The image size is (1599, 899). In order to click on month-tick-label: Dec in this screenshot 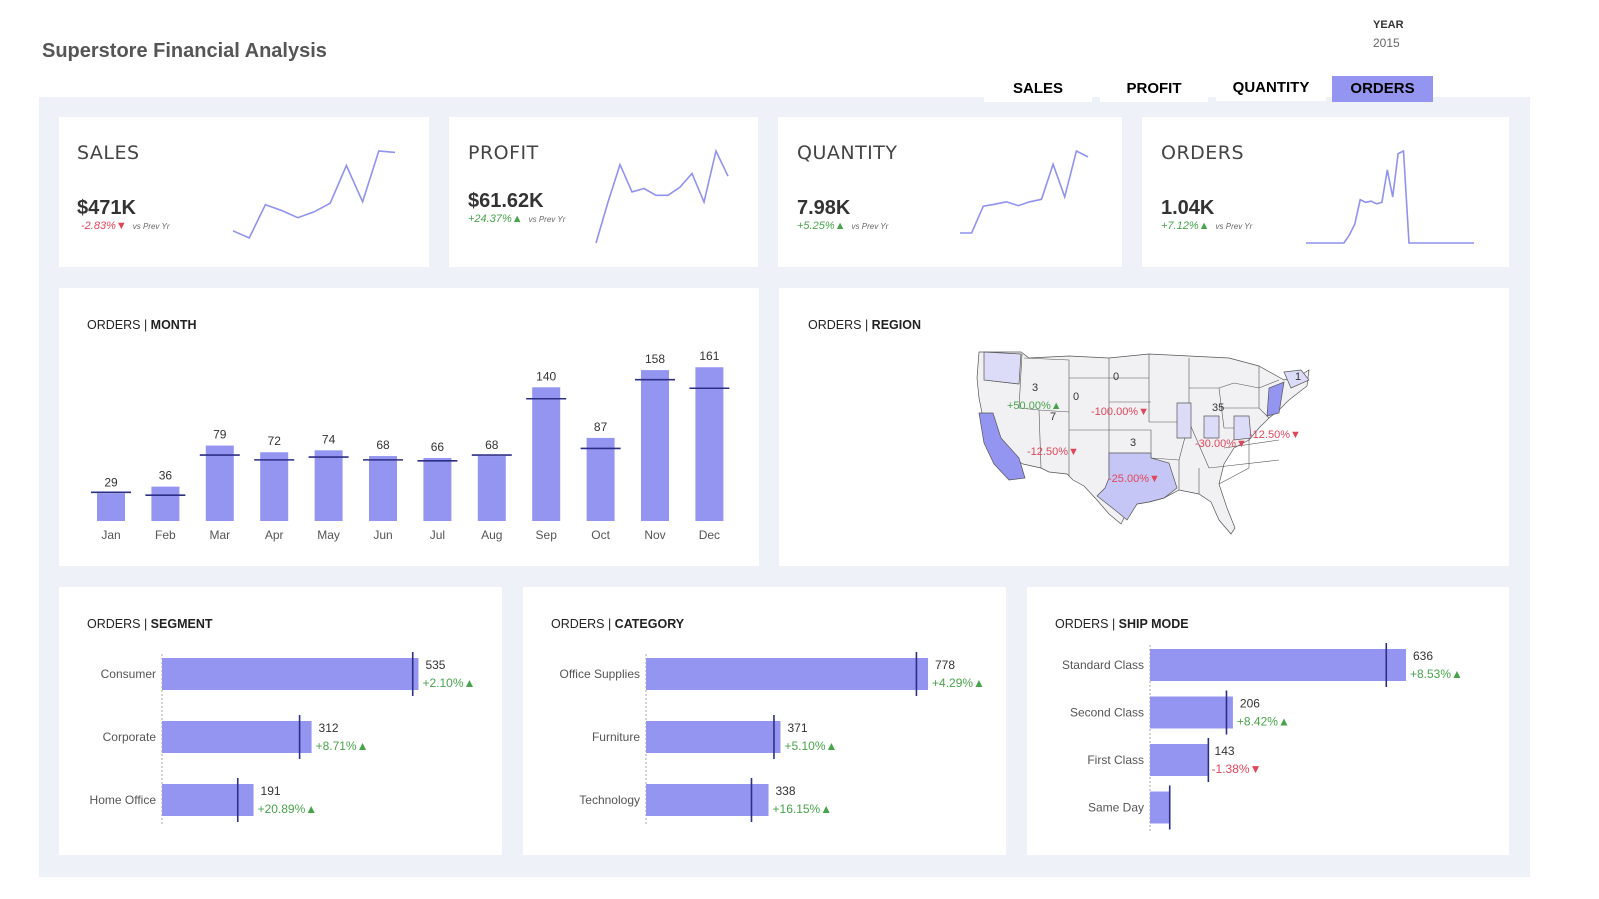, I will do `click(709, 535)`.